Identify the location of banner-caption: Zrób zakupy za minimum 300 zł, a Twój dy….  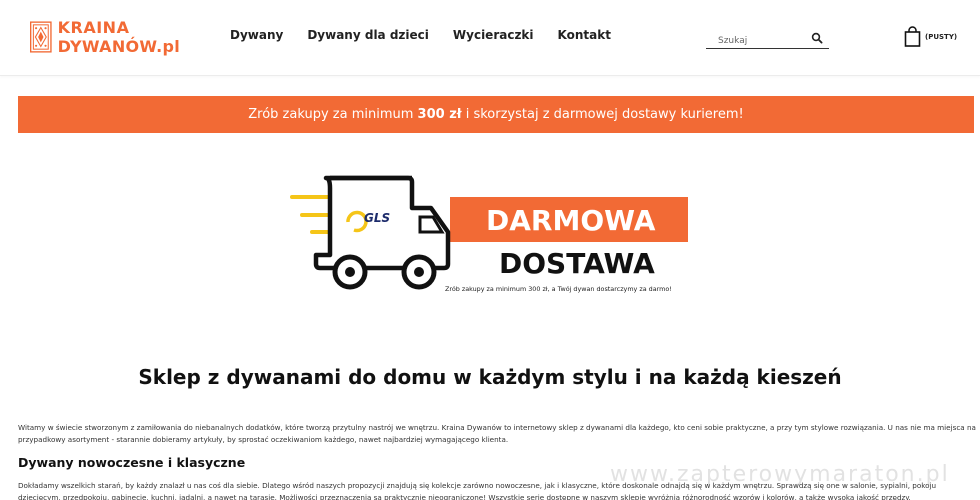
(558, 289).